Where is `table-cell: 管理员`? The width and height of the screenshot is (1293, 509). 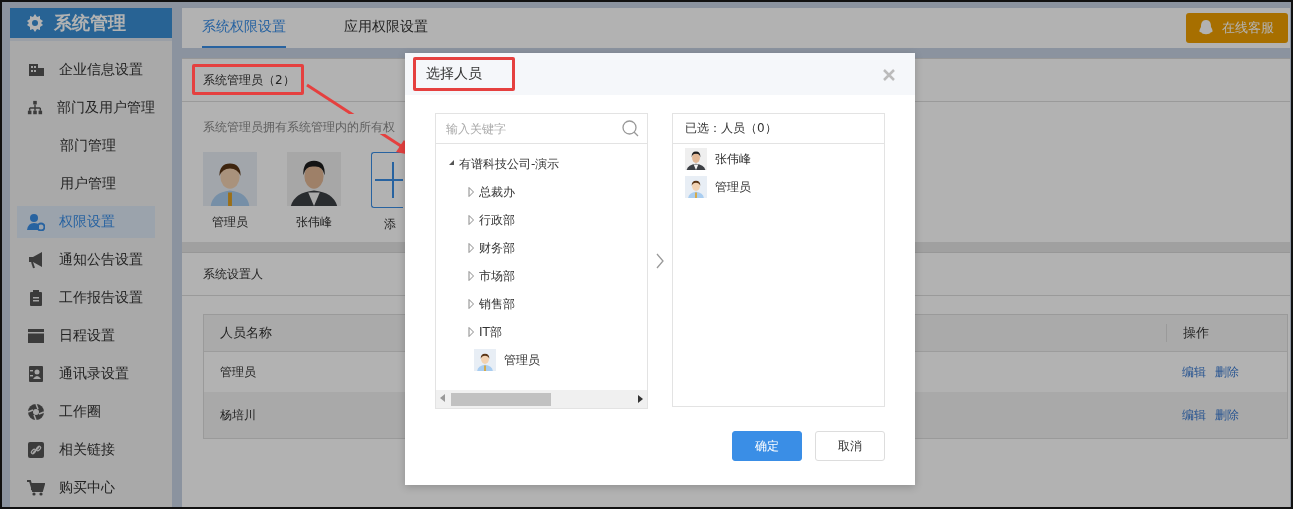 table-cell: 管理员 is located at coordinates (238, 371).